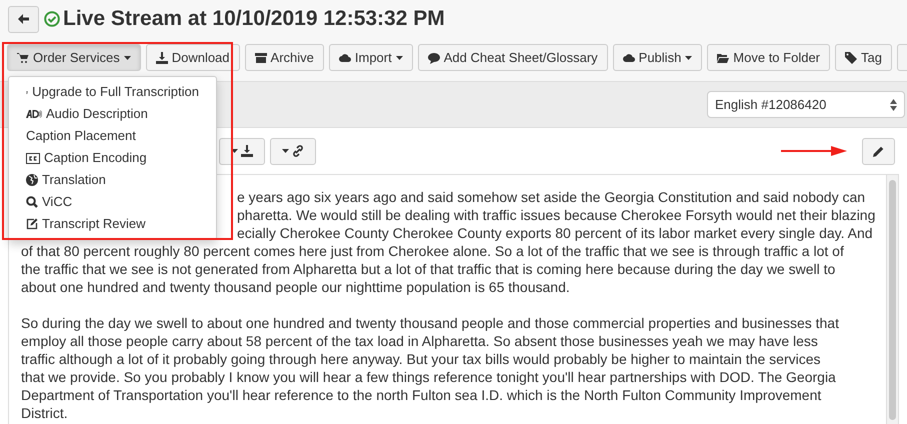  What do you see at coordinates (428, 377) in the screenshot?
I see `transcript-line: that we provide. So you probably I know you will hear a few things reference tonight you'll hear partnerships with DOD. The Georgia` at bounding box center [428, 377].